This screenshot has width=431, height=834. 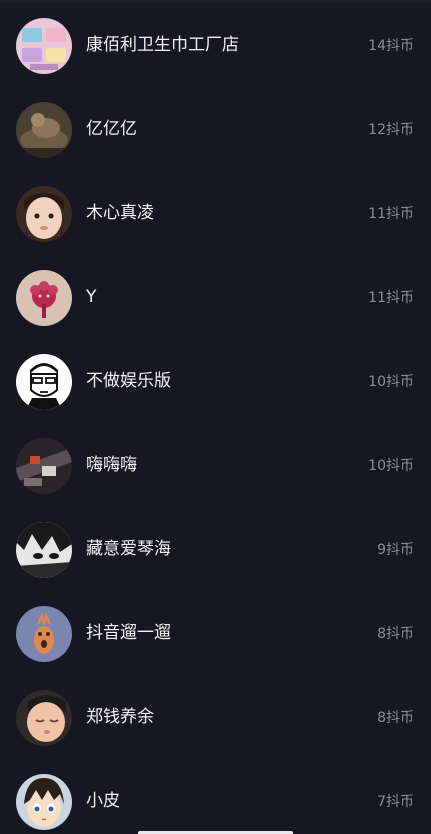 What do you see at coordinates (111, 465) in the screenshot?
I see `user-name: 嗨嗨嗨` at bounding box center [111, 465].